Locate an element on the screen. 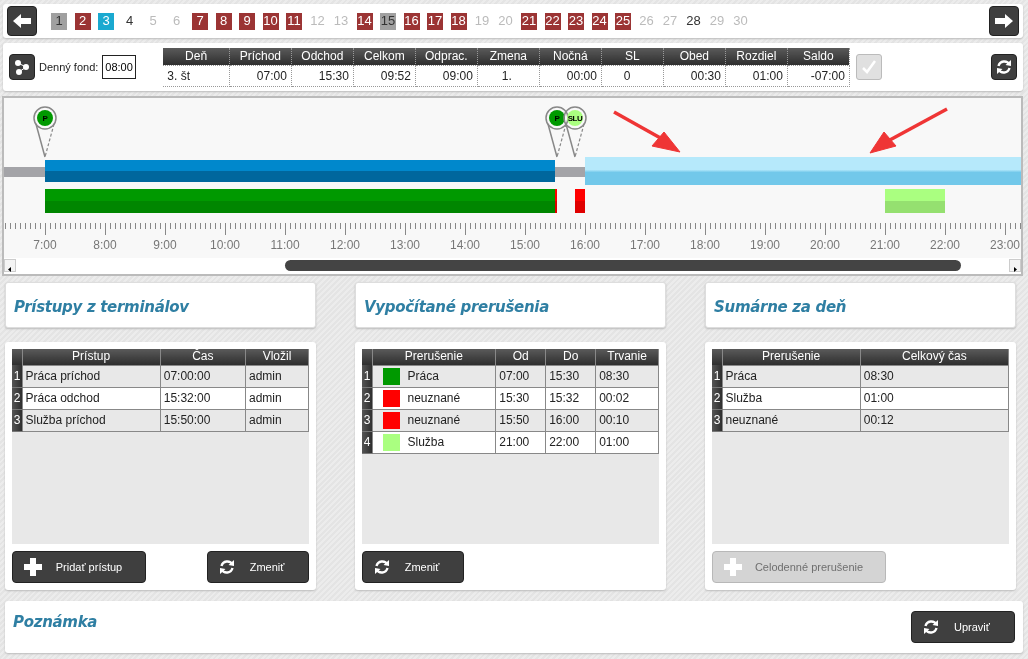  nodes-icon is located at coordinates (22, 67).